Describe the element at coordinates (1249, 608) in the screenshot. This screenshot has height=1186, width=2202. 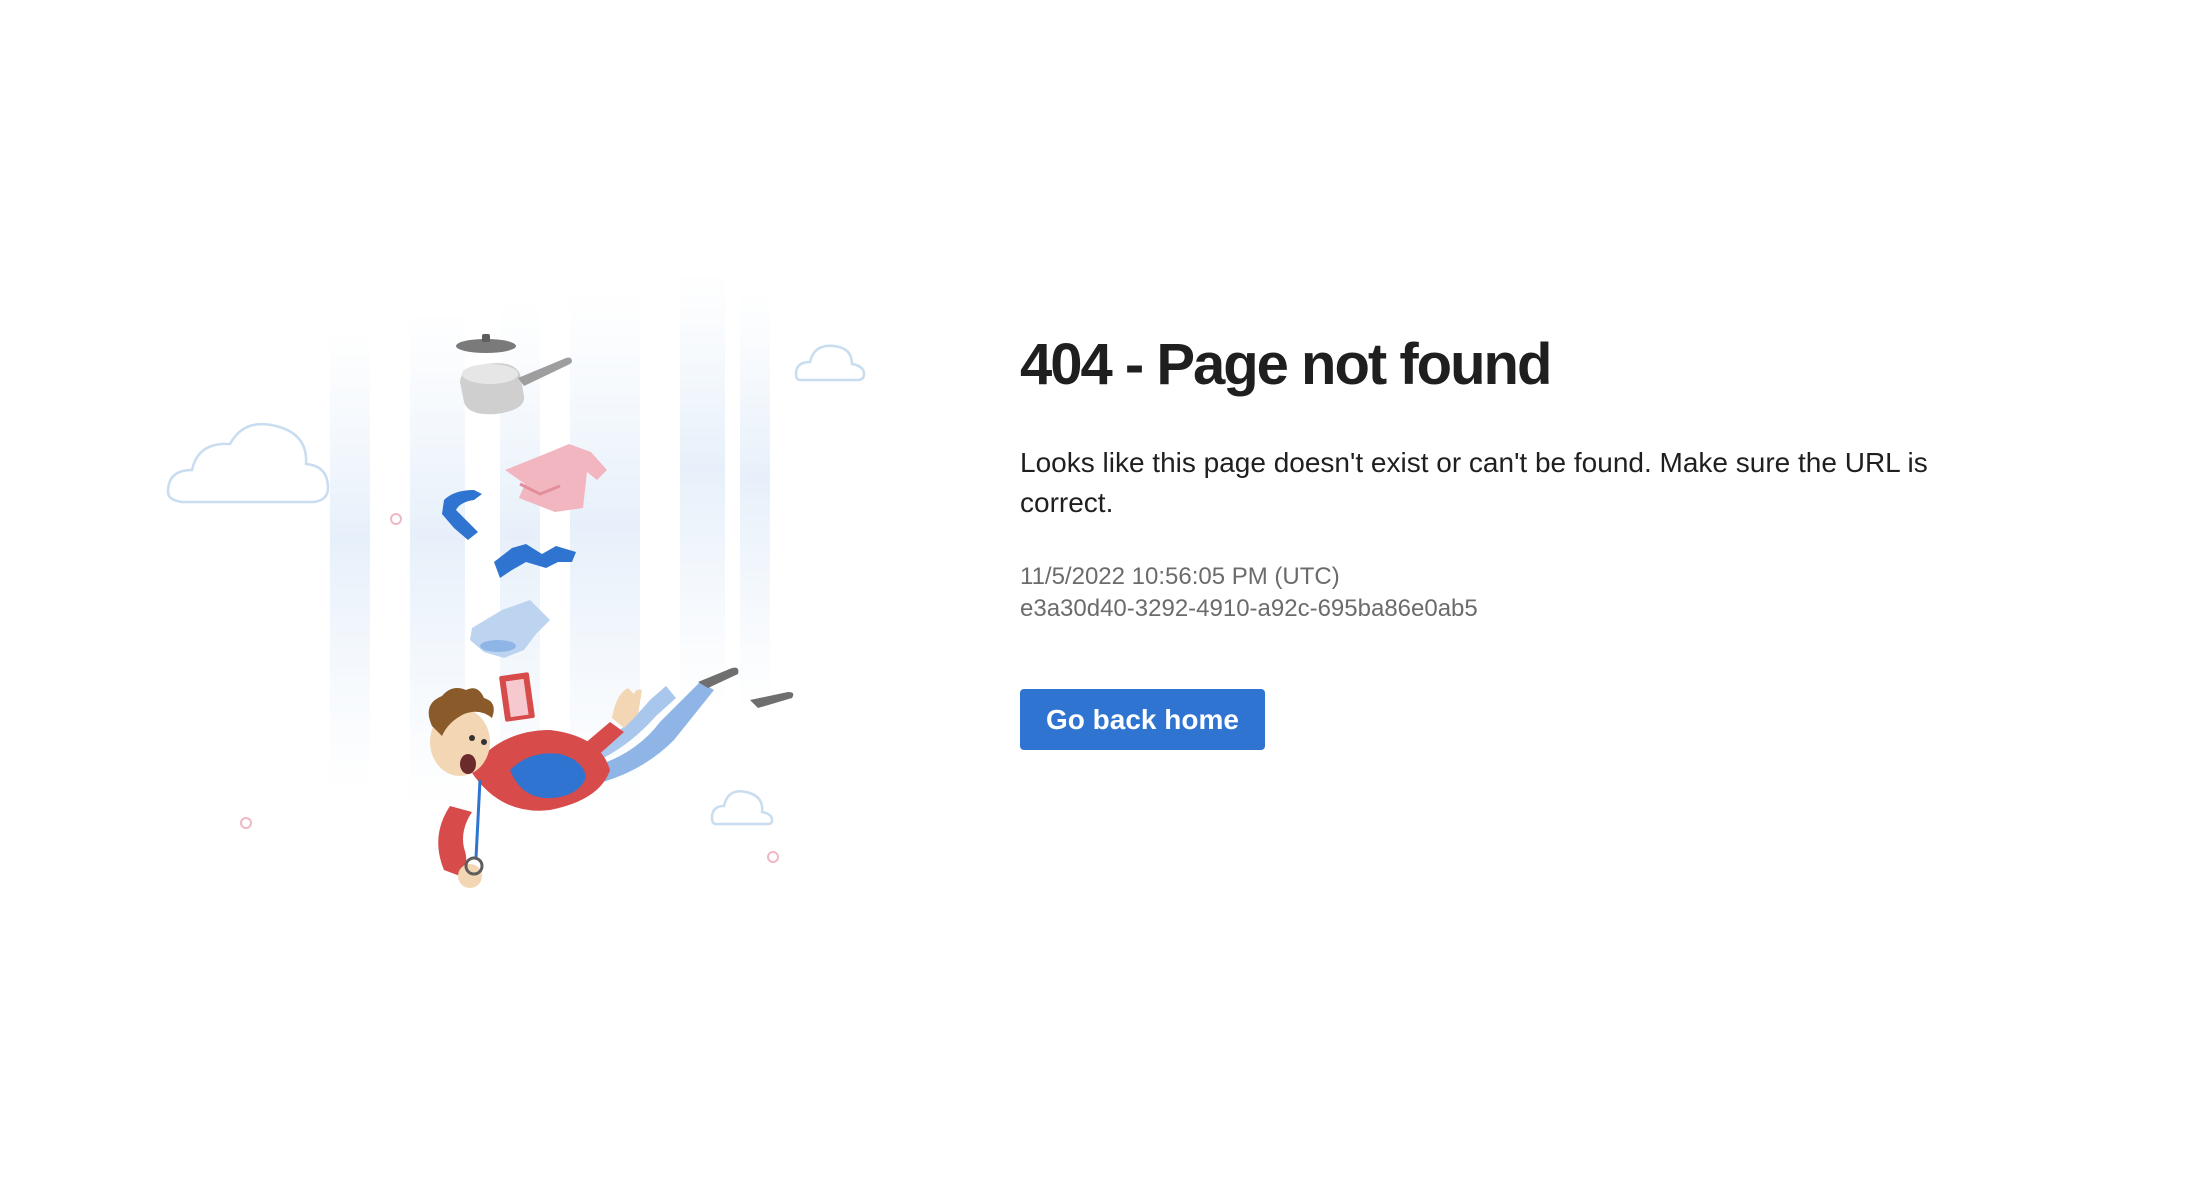
I see `error-request-id: e3a30d40-3292-4910-a92c-695ba86e0ab5` at that location.